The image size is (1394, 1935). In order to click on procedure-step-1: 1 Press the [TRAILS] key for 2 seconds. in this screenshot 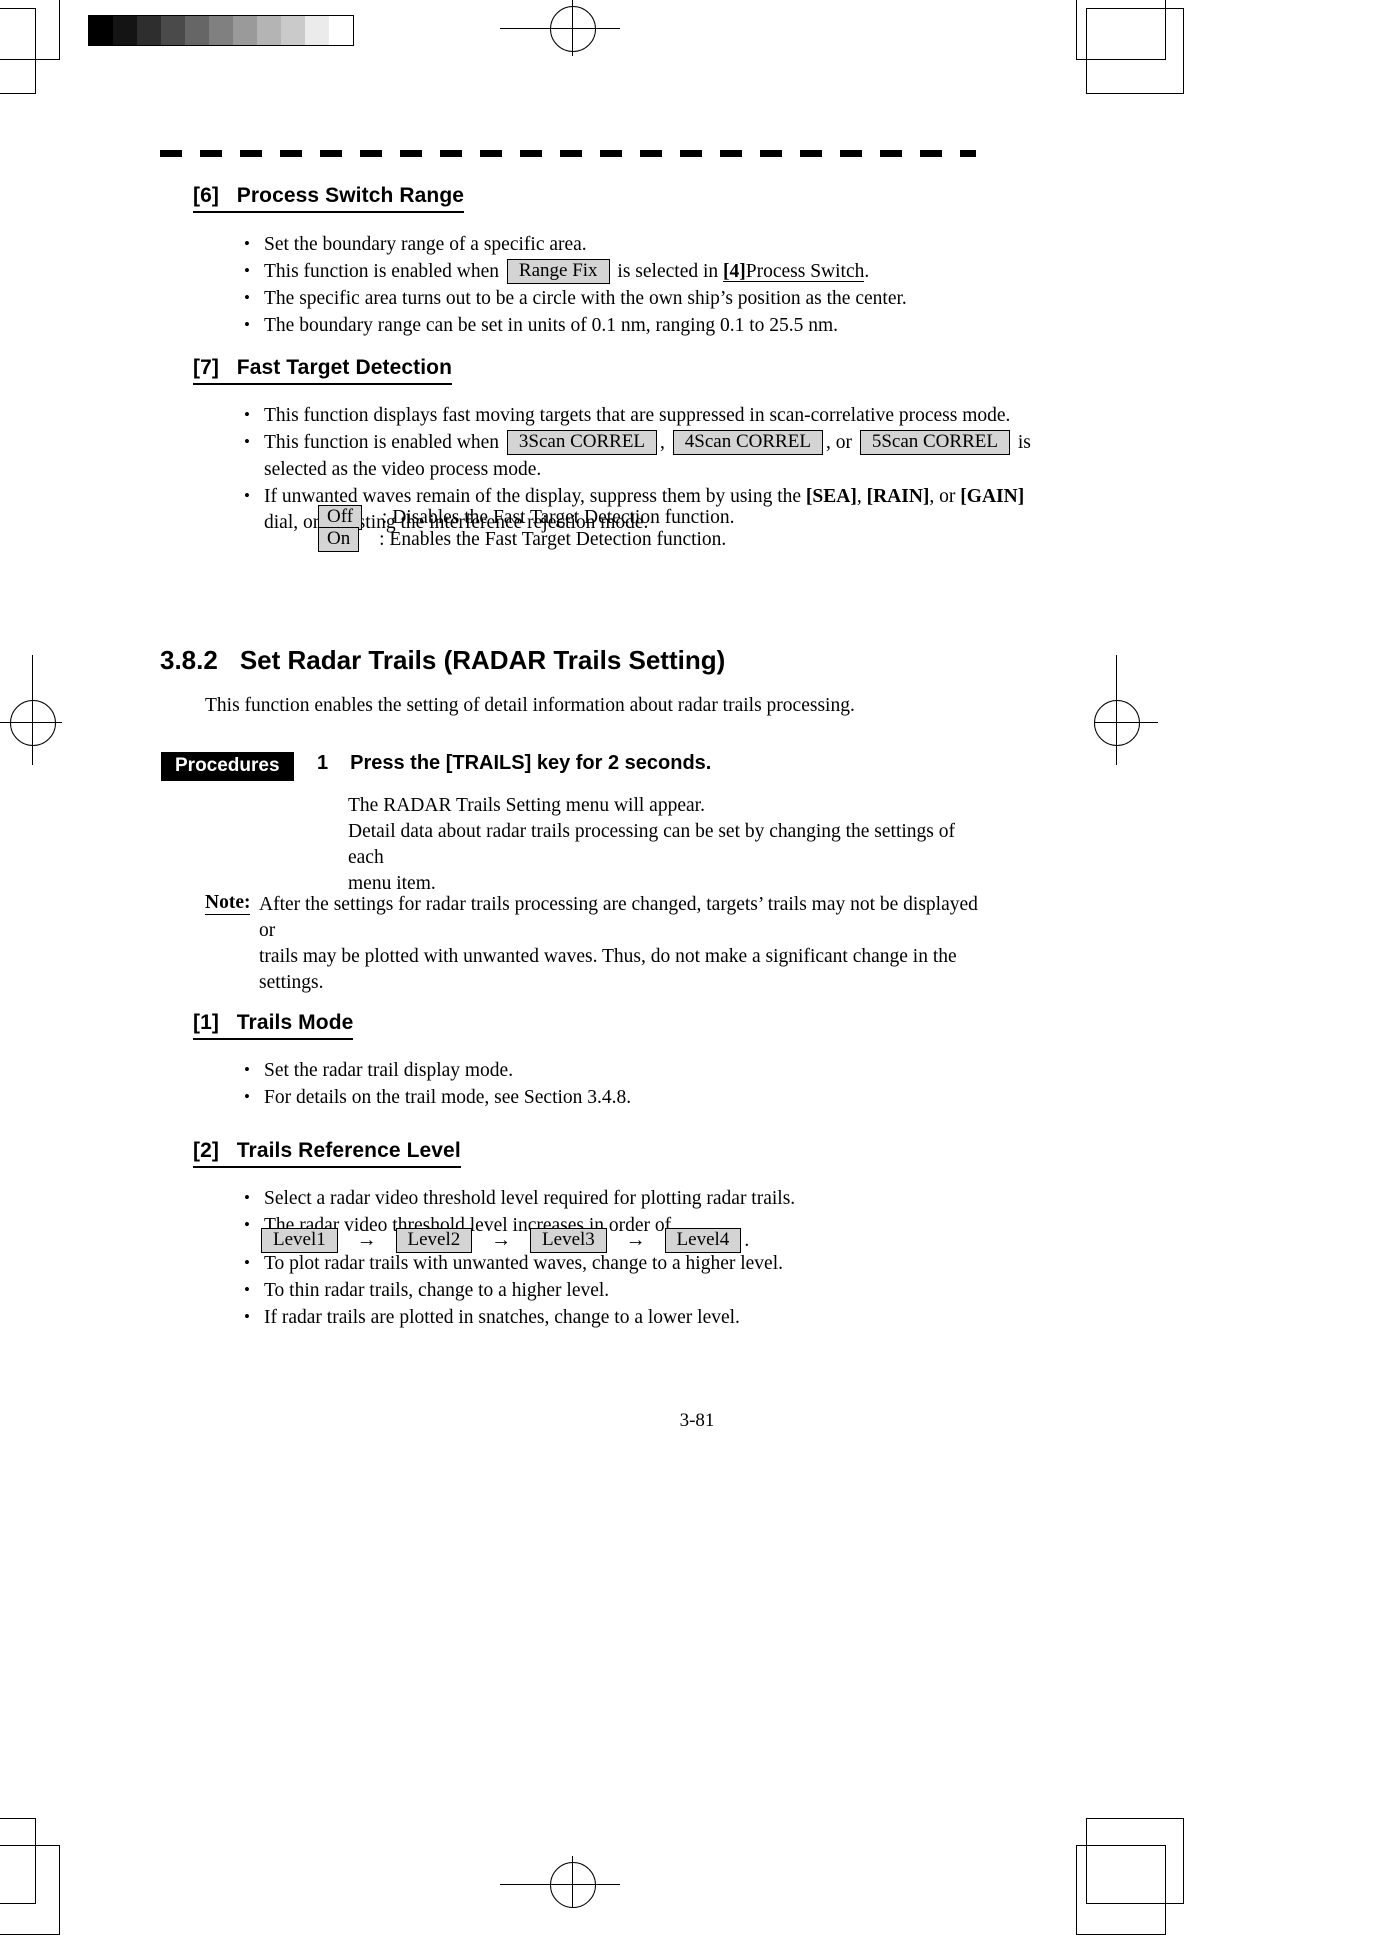, I will do `click(514, 763)`.